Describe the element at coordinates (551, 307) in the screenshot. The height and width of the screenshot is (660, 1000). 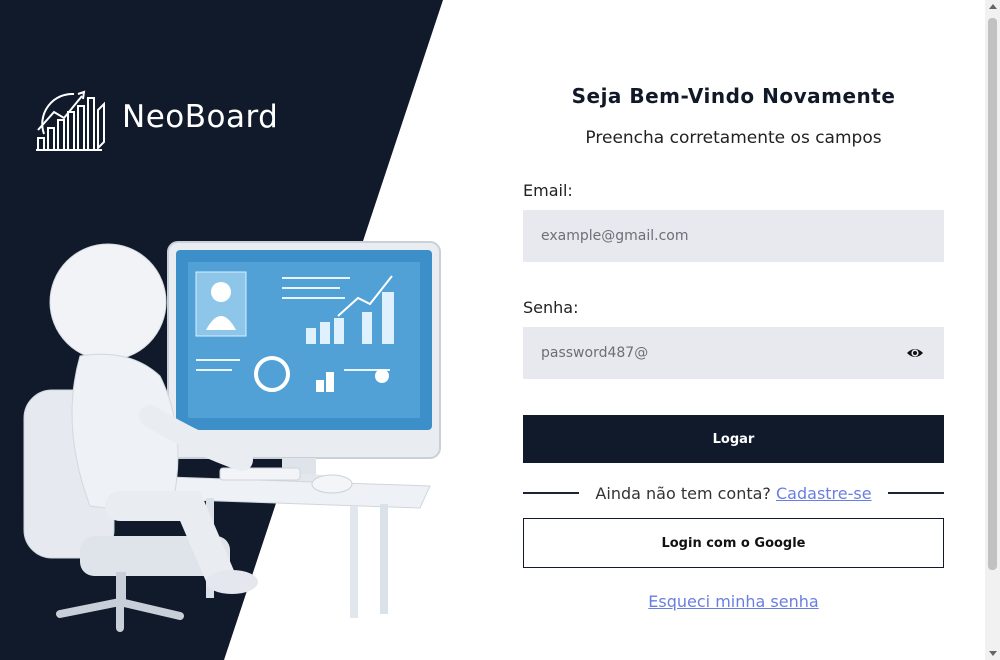
I see `password-label: Senha:` at that location.